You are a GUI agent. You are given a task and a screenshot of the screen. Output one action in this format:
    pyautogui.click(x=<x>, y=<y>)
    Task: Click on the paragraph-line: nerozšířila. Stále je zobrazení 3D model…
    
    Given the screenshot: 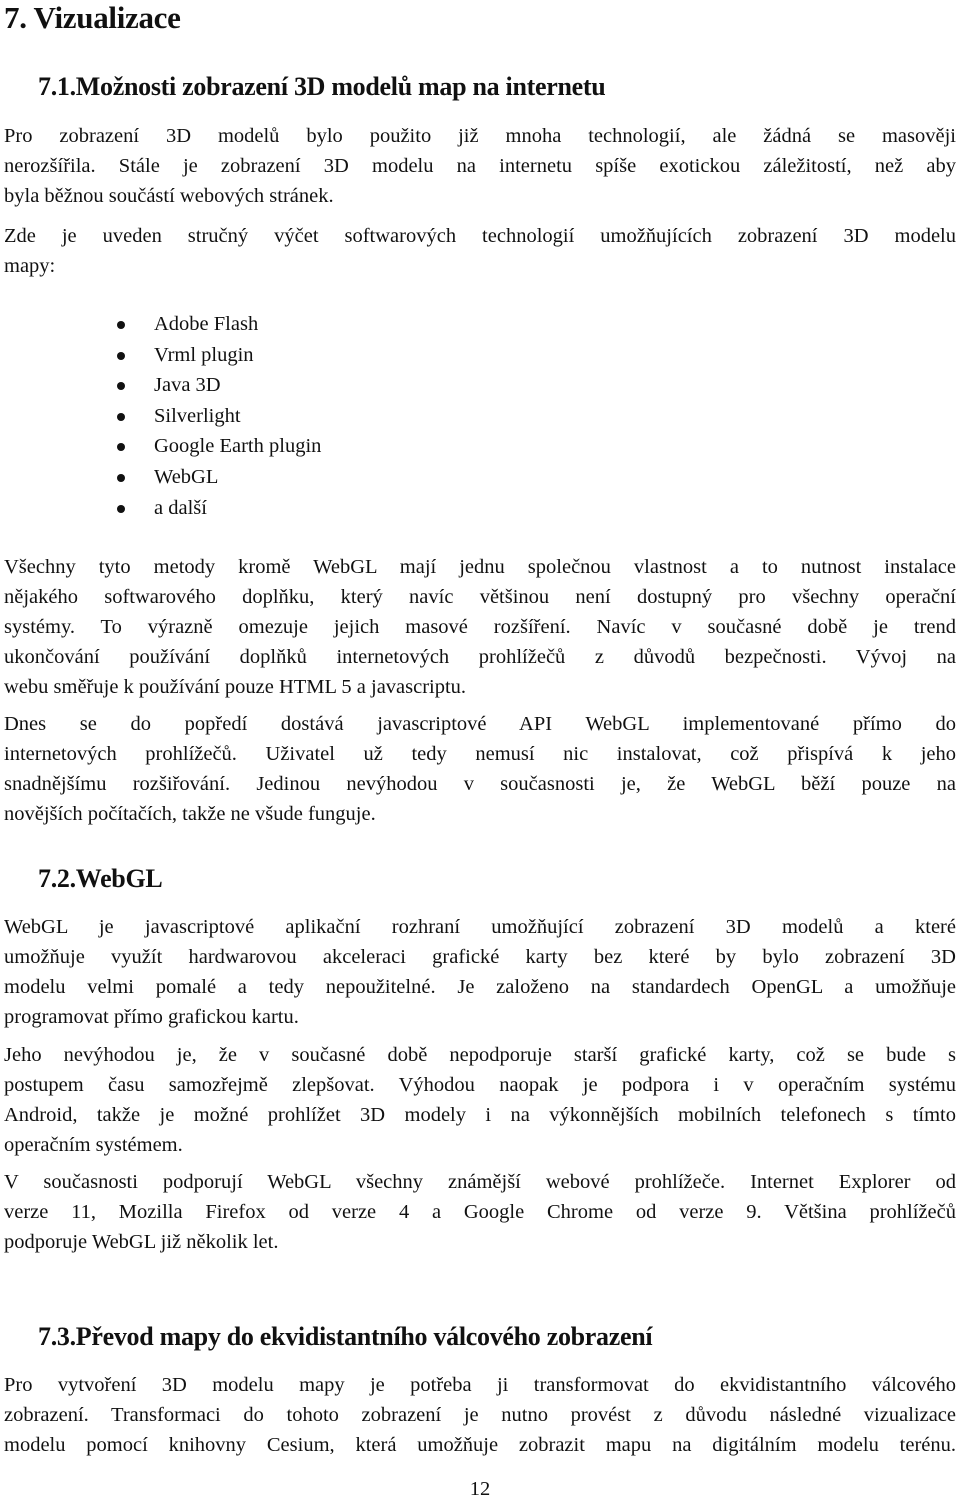 What is the action you would take?
    pyautogui.click(x=480, y=166)
    